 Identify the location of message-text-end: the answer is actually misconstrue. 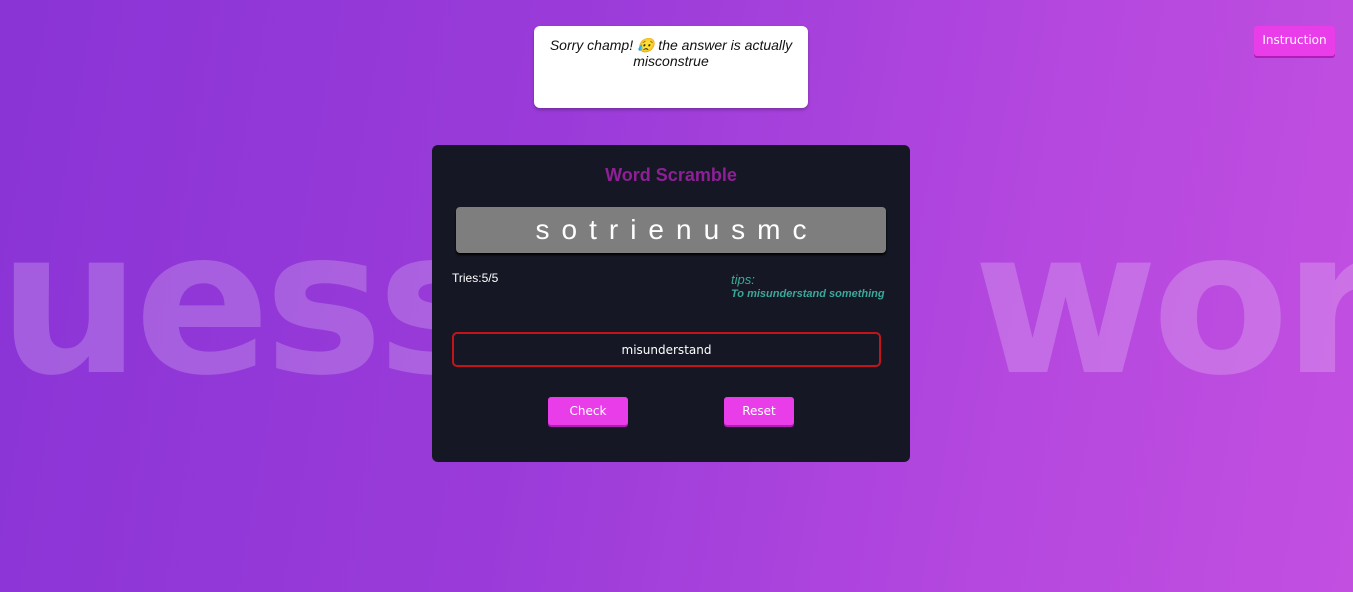
(713, 53).